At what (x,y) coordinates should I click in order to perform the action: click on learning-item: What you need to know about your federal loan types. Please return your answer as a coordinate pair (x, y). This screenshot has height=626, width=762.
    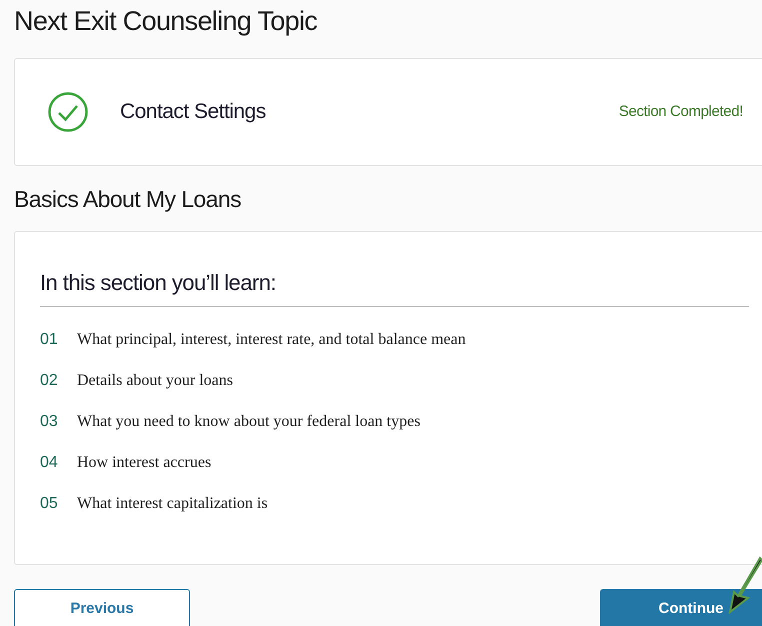
    Looking at the image, I should click on (248, 422).